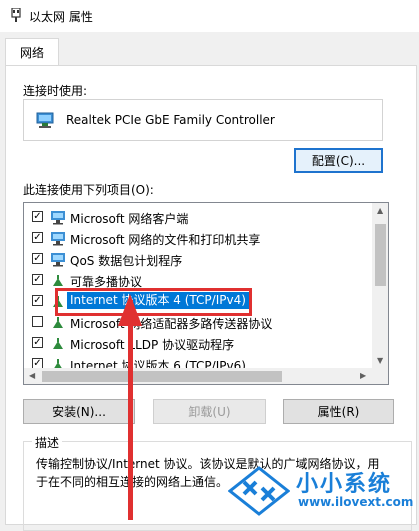 This screenshot has height=531, width=419. What do you see at coordinates (152, 345) in the screenshot?
I see `item-label: Microsoft LLDP 协议驱动程序` at bounding box center [152, 345].